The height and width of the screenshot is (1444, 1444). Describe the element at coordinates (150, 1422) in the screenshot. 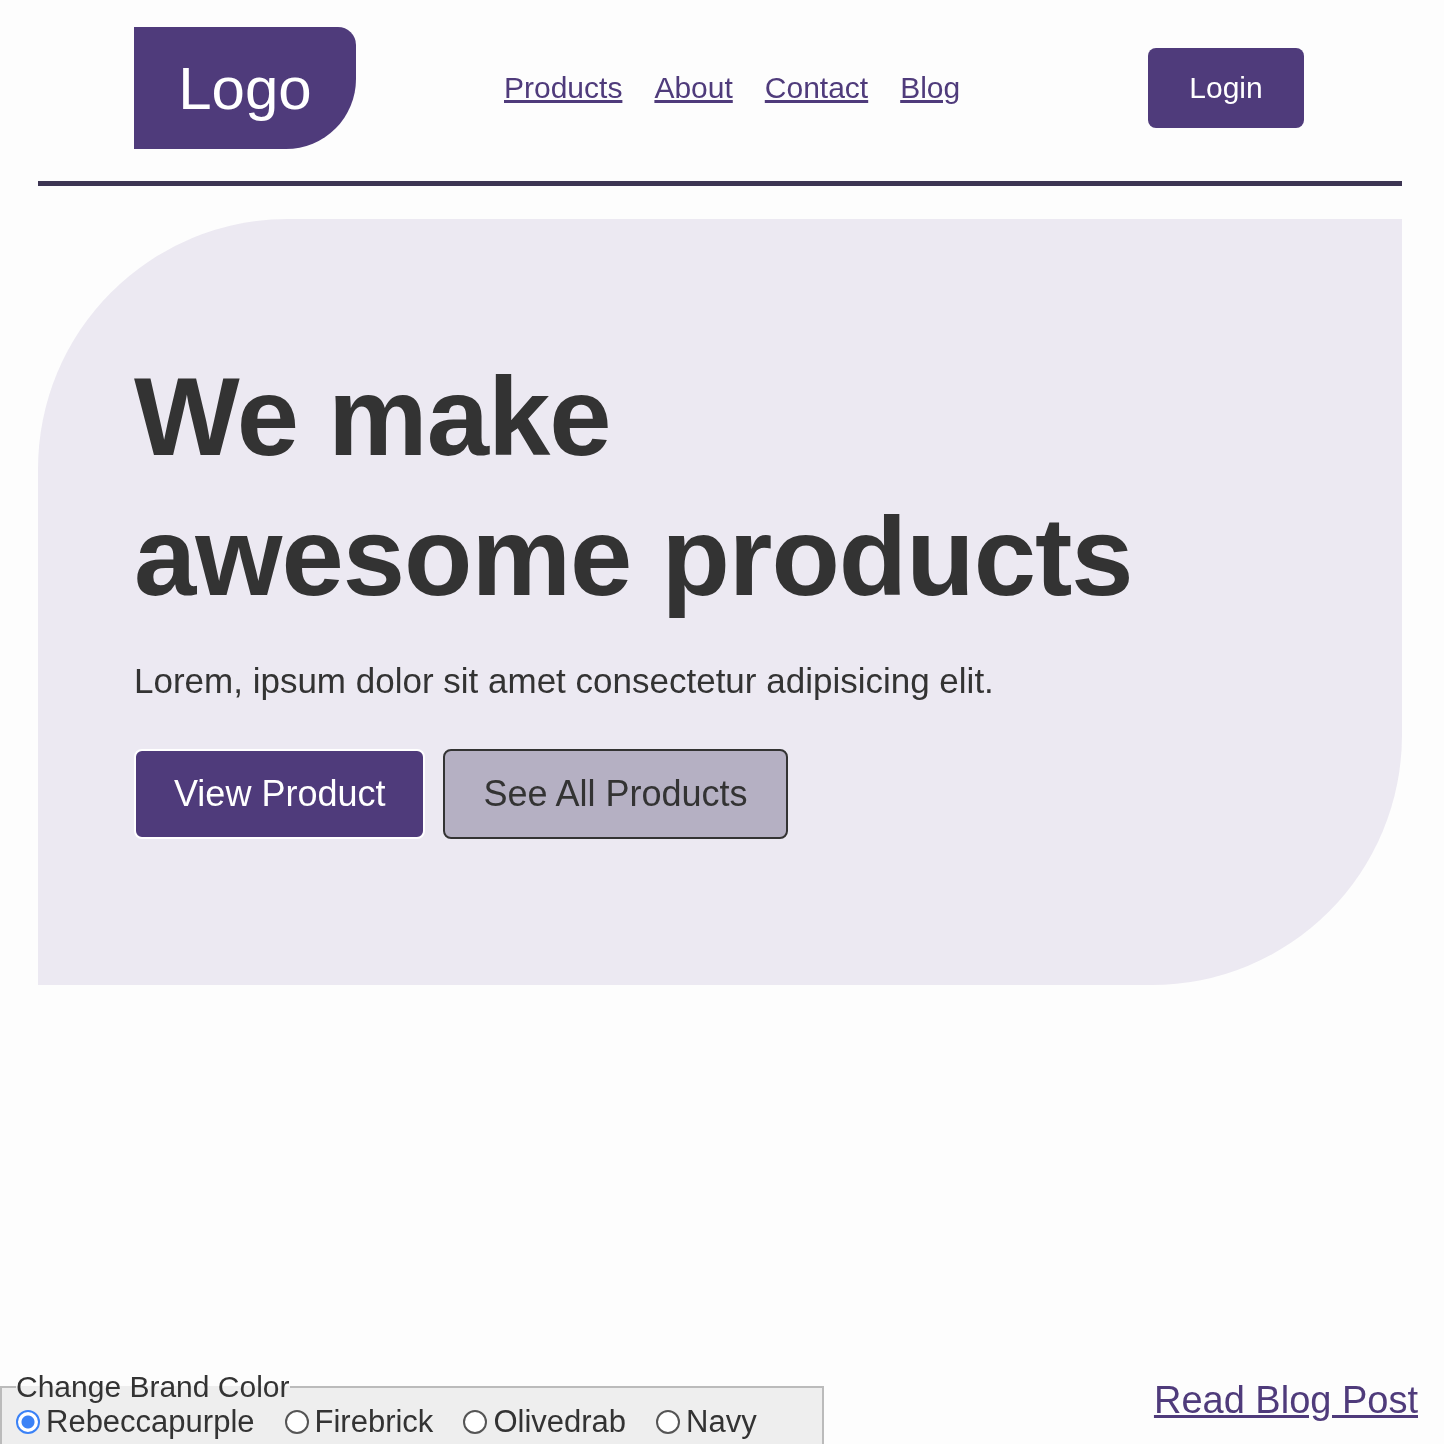

I see `radio-label: Rebeccapurple` at that location.